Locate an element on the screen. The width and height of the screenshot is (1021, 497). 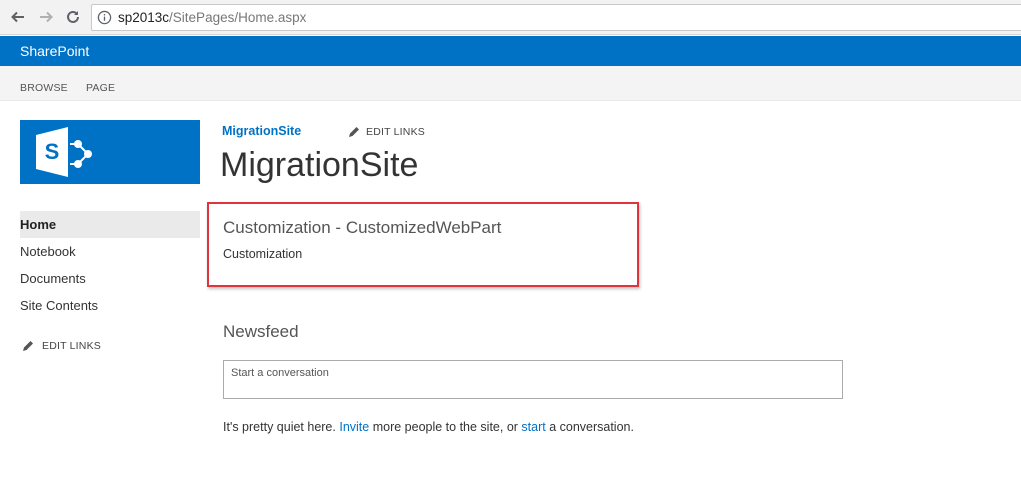
start-conversation-link: start is located at coordinates (533, 427).